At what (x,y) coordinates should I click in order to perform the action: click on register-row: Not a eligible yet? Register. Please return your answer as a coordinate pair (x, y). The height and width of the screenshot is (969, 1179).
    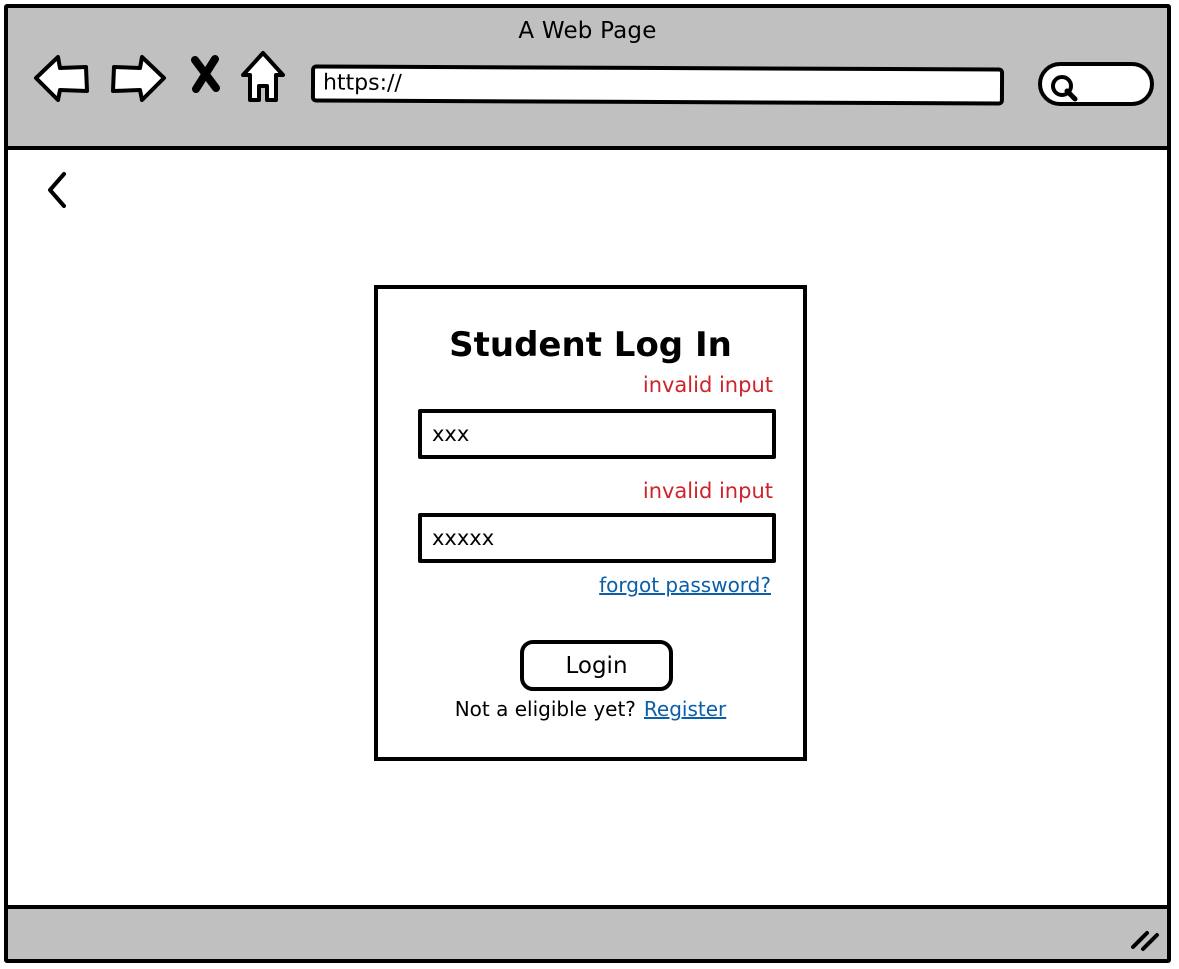
    Looking at the image, I should click on (590, 709).